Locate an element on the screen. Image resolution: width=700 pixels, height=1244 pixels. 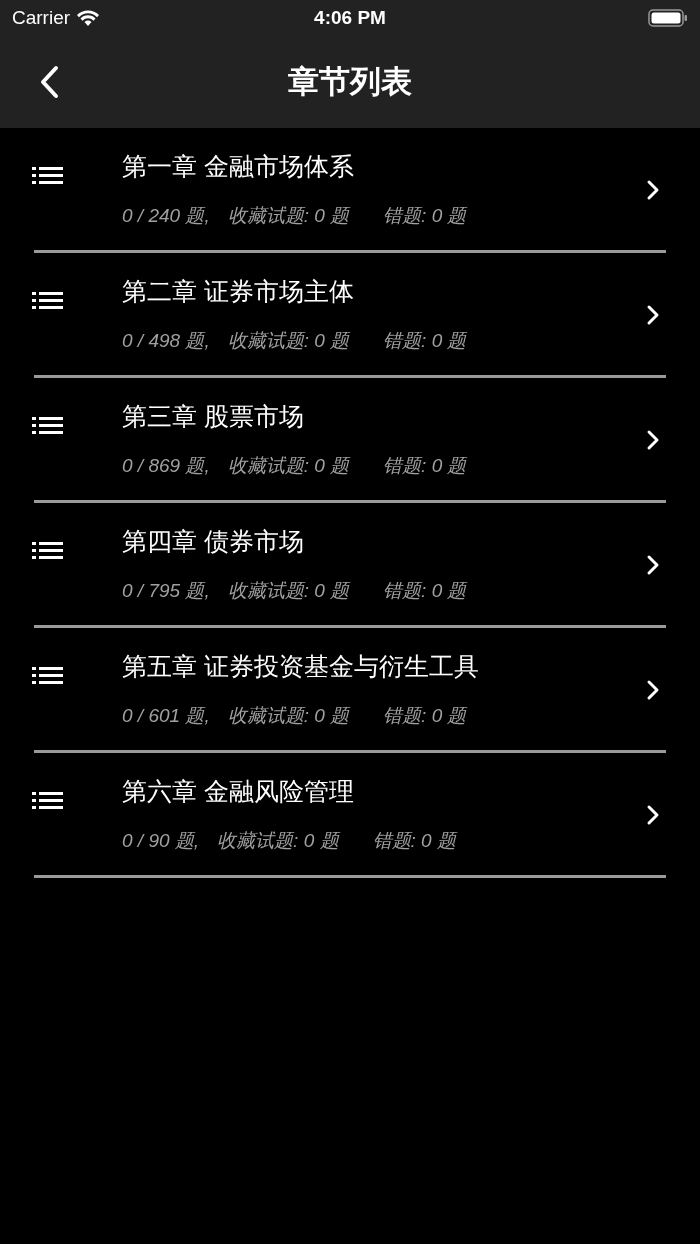
question-count: 0 / 869 题, is located at coordinates (166, 466).